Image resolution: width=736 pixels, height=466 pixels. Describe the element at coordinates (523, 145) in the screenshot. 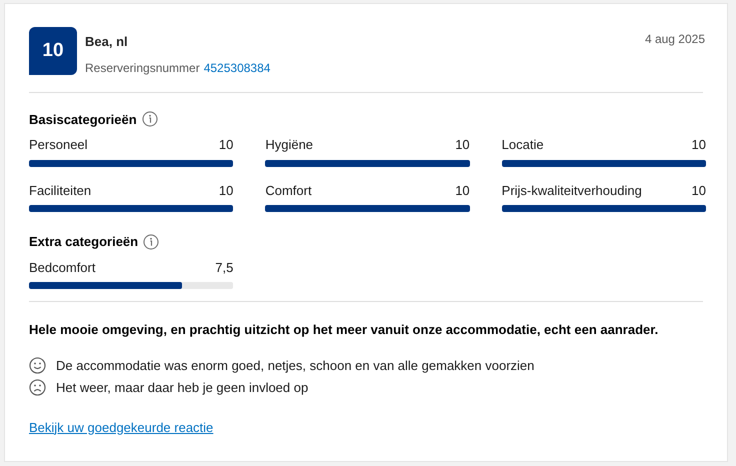

I see `category-name: Locatie` at that location.